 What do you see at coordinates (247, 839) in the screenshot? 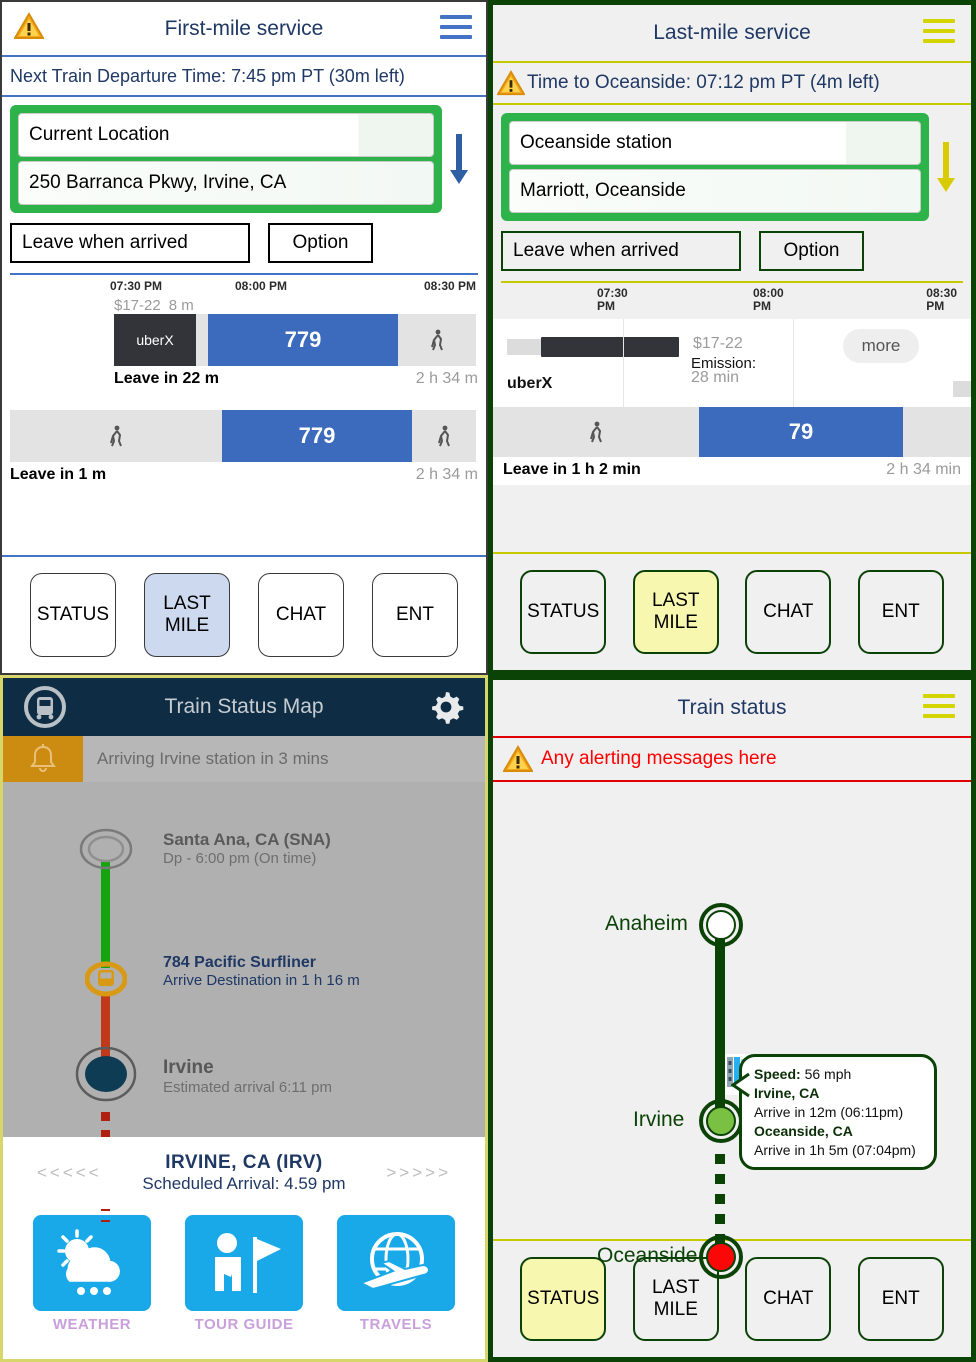
I see `stop-name: Santa Ana, CA (SNA)` at bounding box center [247, 839].